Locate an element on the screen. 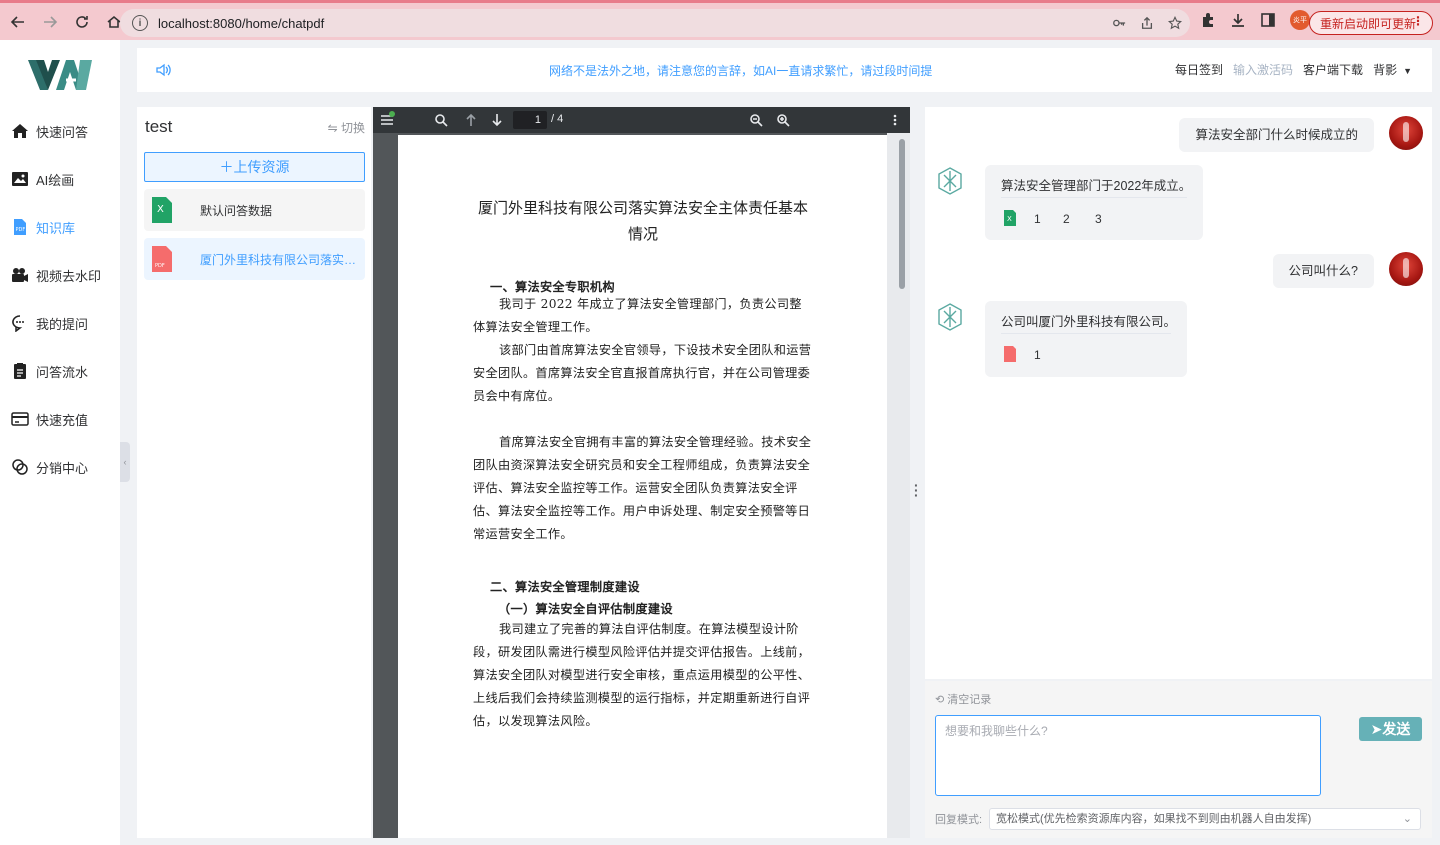 The image size is (1440, 845). page-total: / 4 is located at coordinates (557, 119).